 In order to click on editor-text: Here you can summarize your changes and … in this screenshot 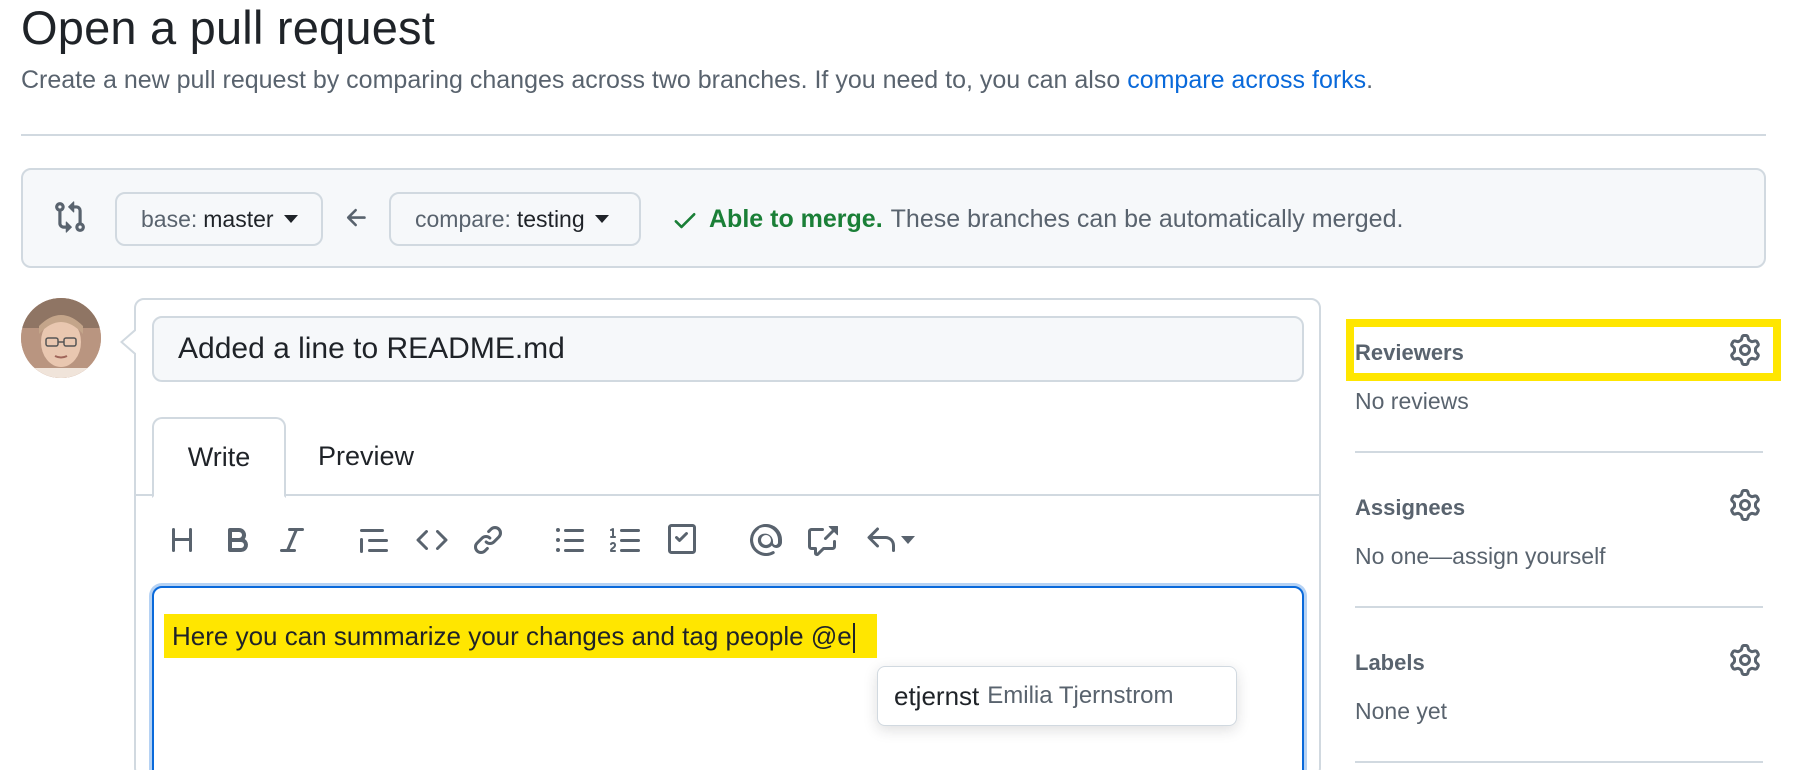, I will do `click(520, 636)`.